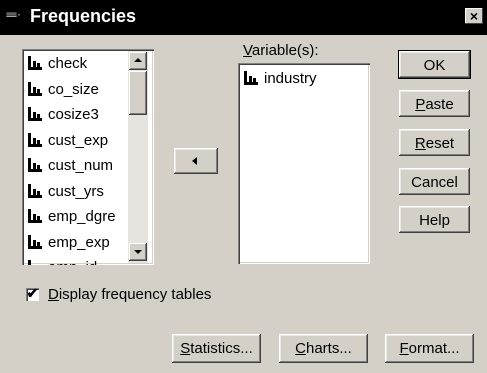 Image resolution: width=487 pixels, height=373 pixels. I want to click on scroll-up-arrow-icon, so click(138, 60).